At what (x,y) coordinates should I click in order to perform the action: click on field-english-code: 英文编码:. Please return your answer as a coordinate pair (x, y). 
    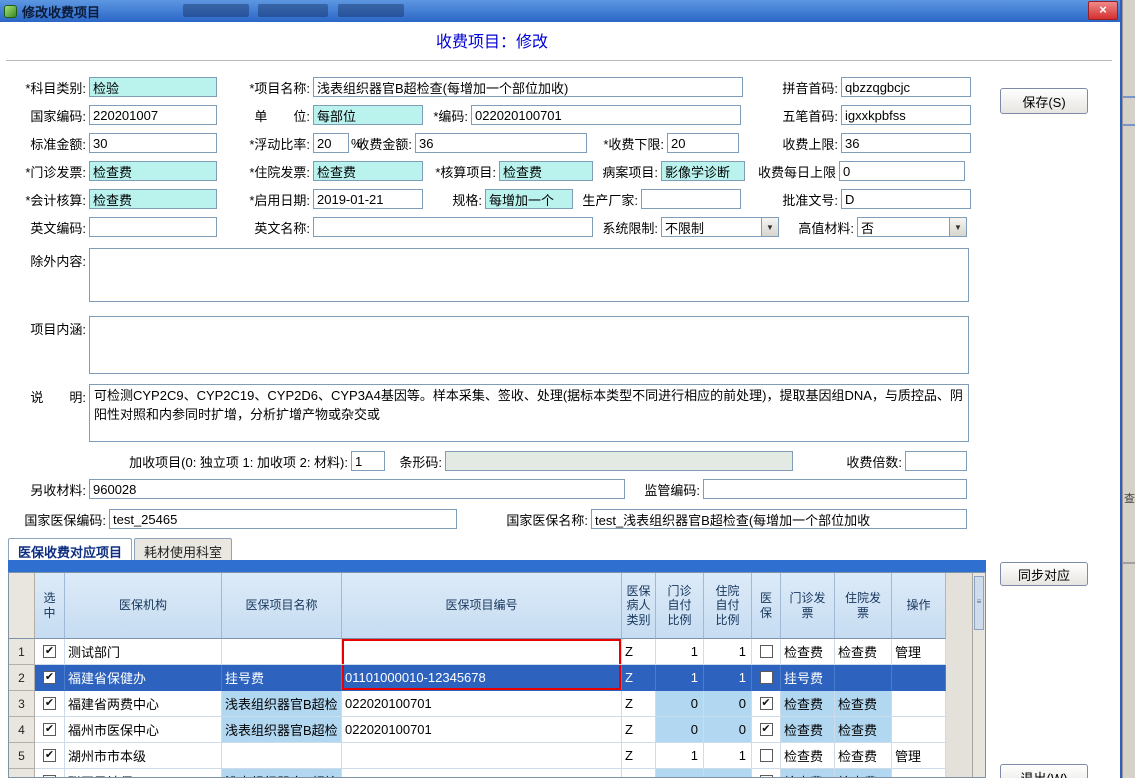
    Looking at the image, I should click on (112, 227).